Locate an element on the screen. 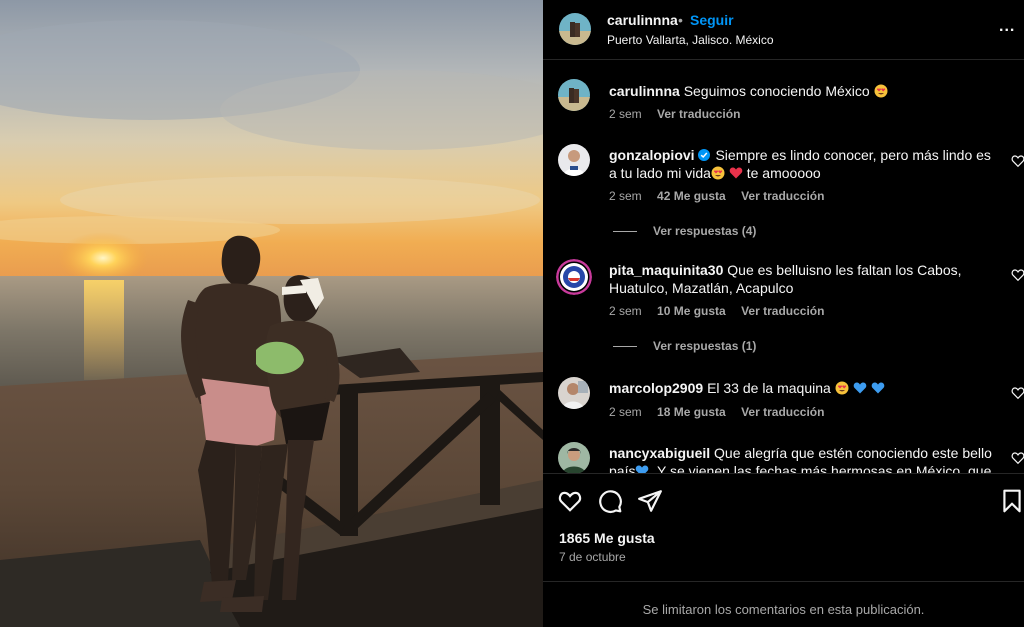  author-username: carulinnna is located at coordinates (642, 20).